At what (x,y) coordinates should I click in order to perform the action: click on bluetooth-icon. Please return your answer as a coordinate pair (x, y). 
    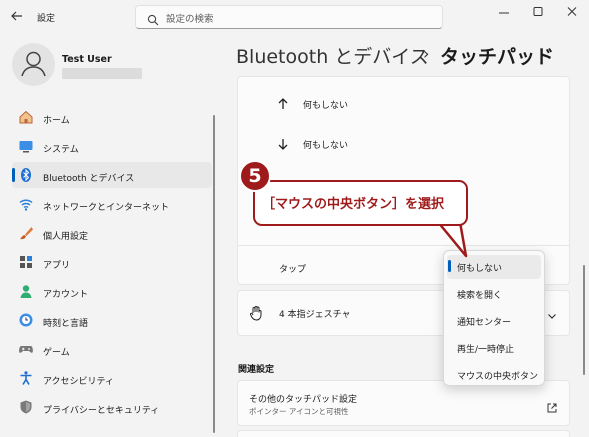
    Looking at the image, I should click on (26, 175).